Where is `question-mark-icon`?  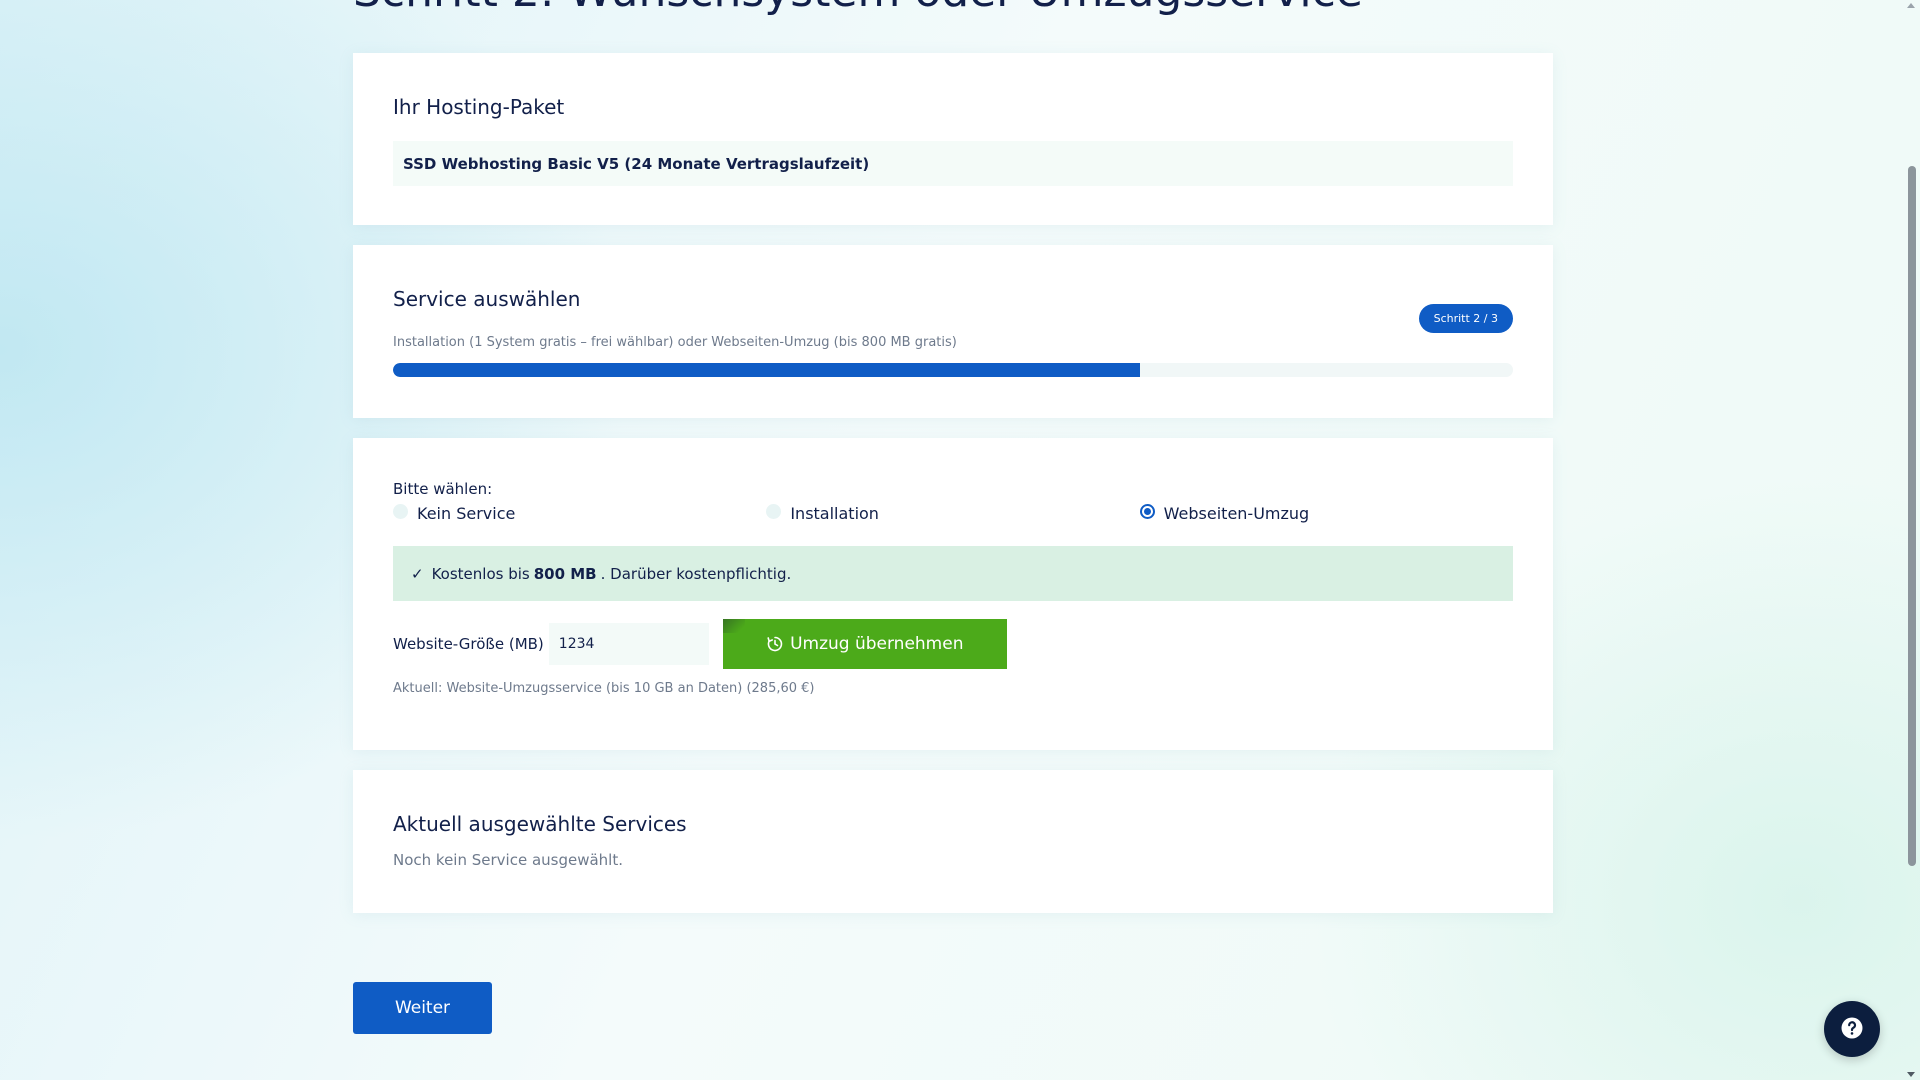
question-mark-icon is located at coordinates (1852, 1029).